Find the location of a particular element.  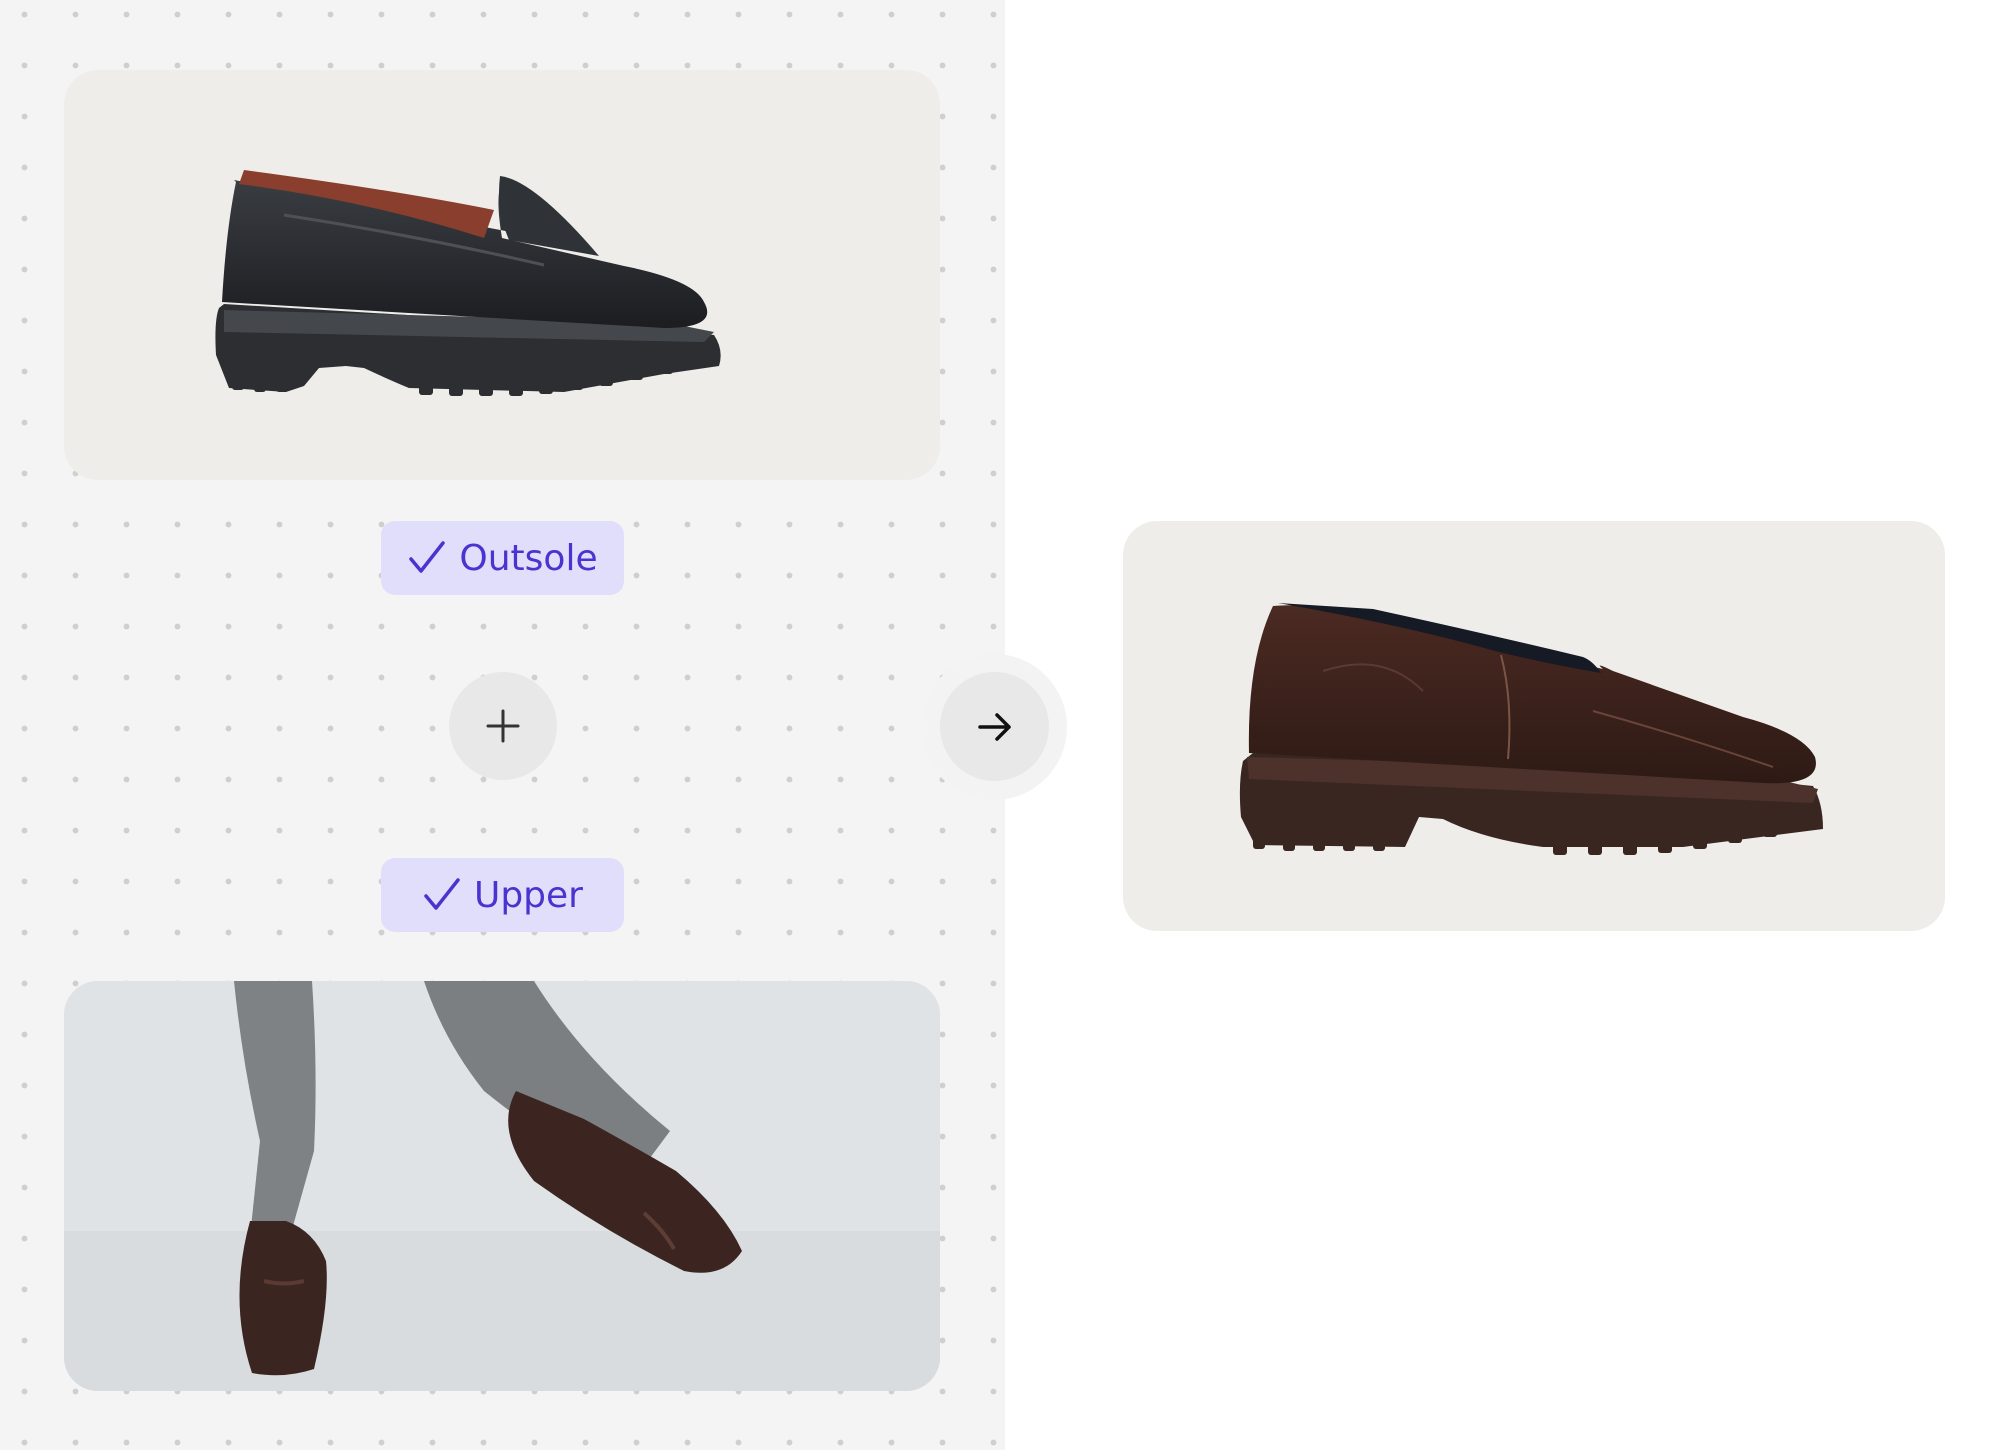

upper-source-image-card is located at coordinates (502, 1186).